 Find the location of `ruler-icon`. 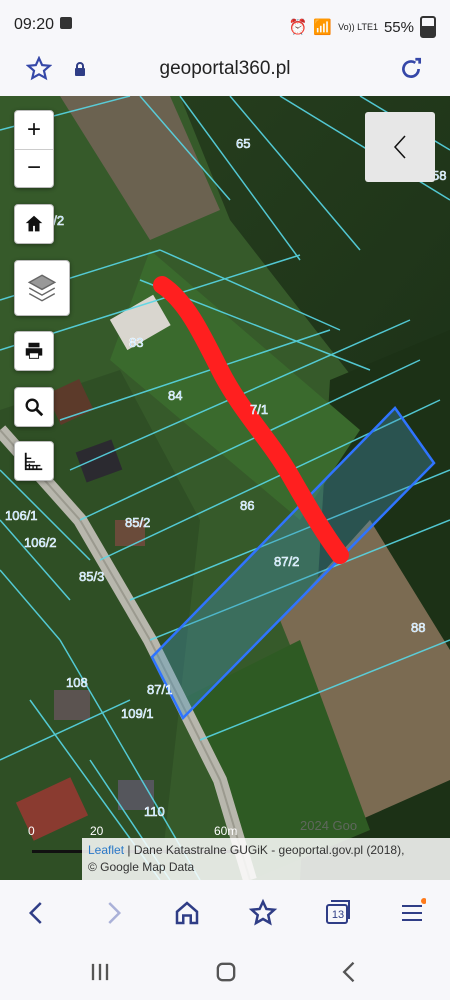

ruler-icon is located at coordinates (33, 461).